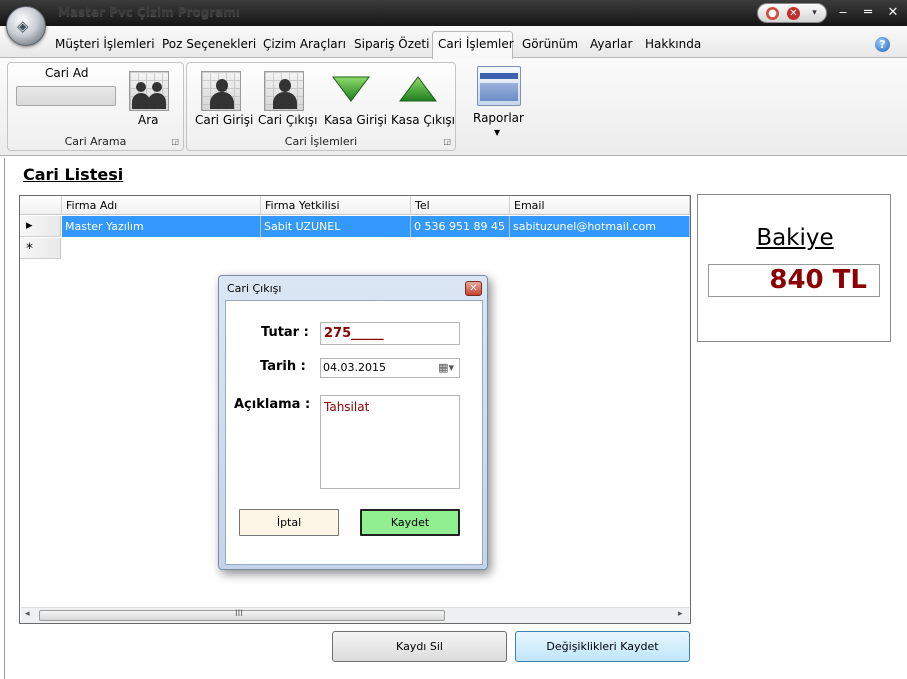 Image resolution: width=907 pixels, height=679 pixels. I want to click on cancel-button: İptal, so click(289, 522).